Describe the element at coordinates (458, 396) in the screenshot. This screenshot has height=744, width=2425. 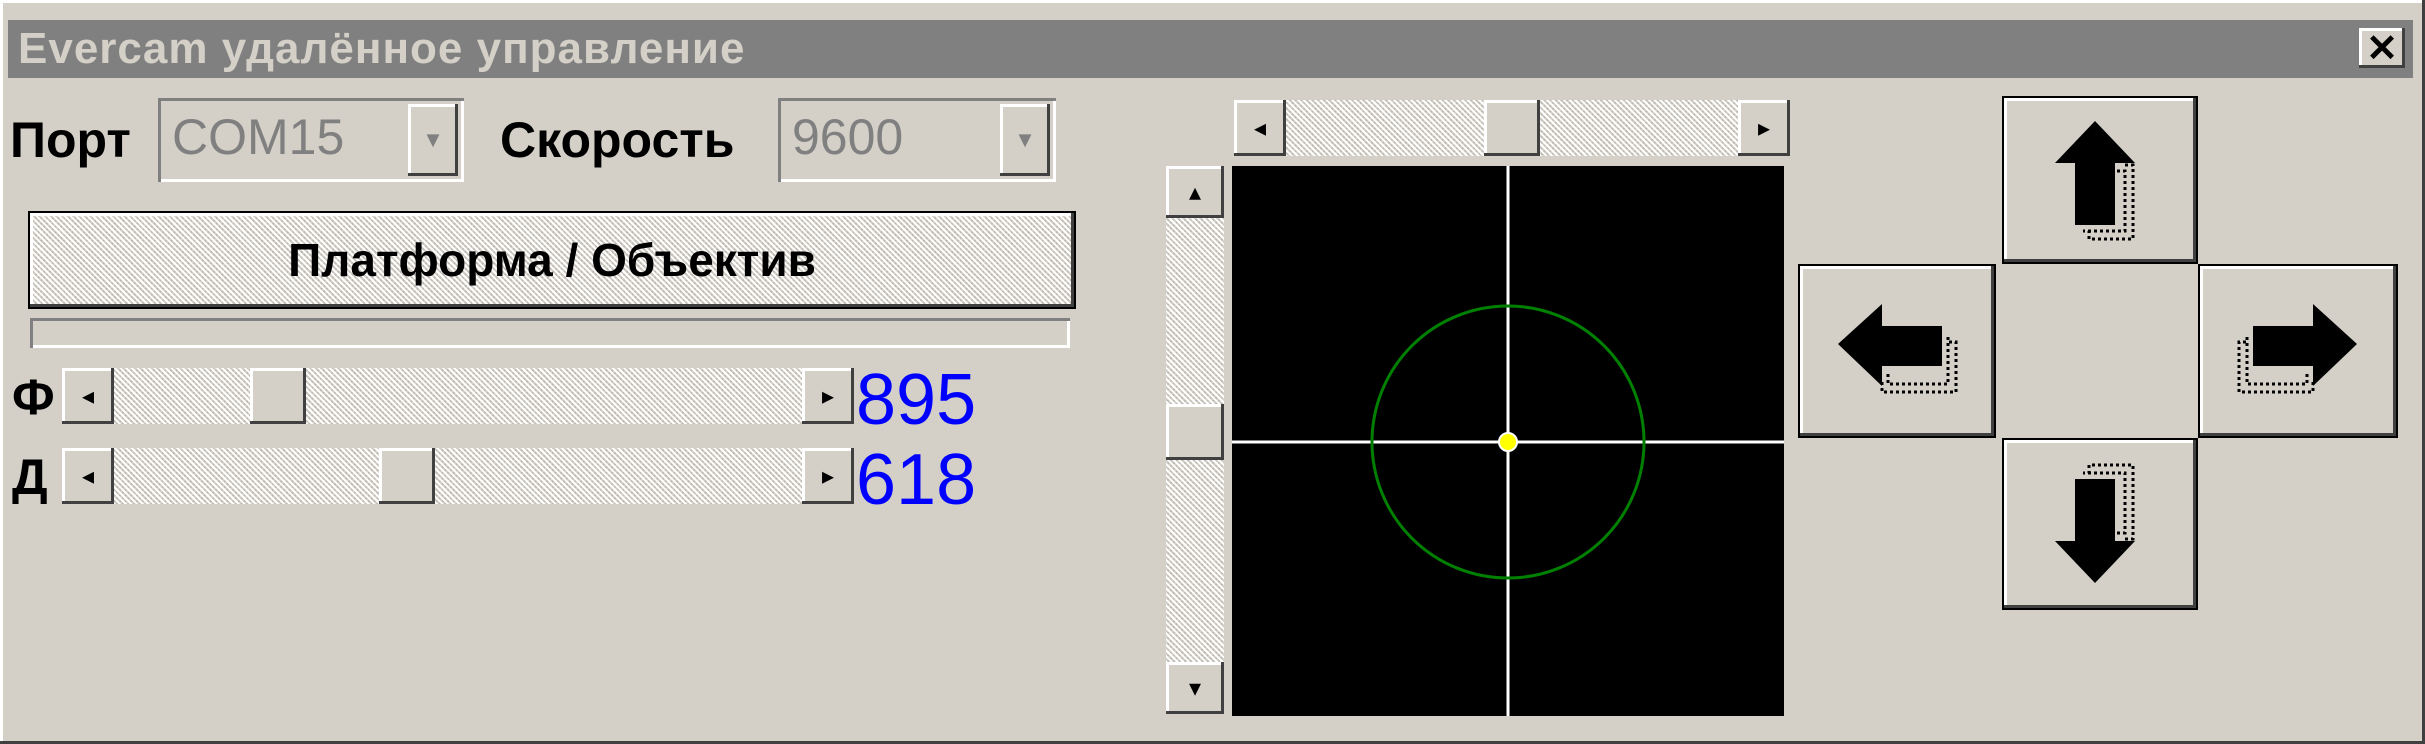
I see `focus-scrollbar: ◂ ▸` at that location.